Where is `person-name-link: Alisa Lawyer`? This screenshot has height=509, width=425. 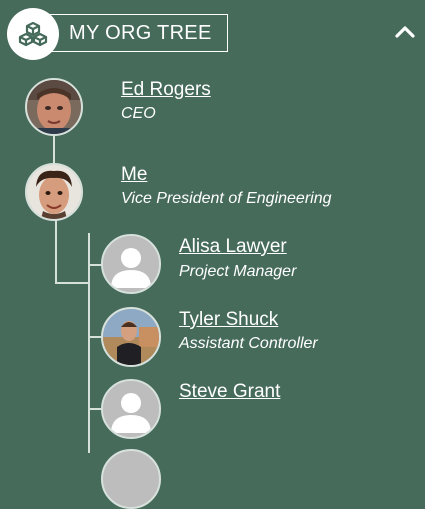
person-name-link: Alisa Lawyer is located at coordinates (233, 247).